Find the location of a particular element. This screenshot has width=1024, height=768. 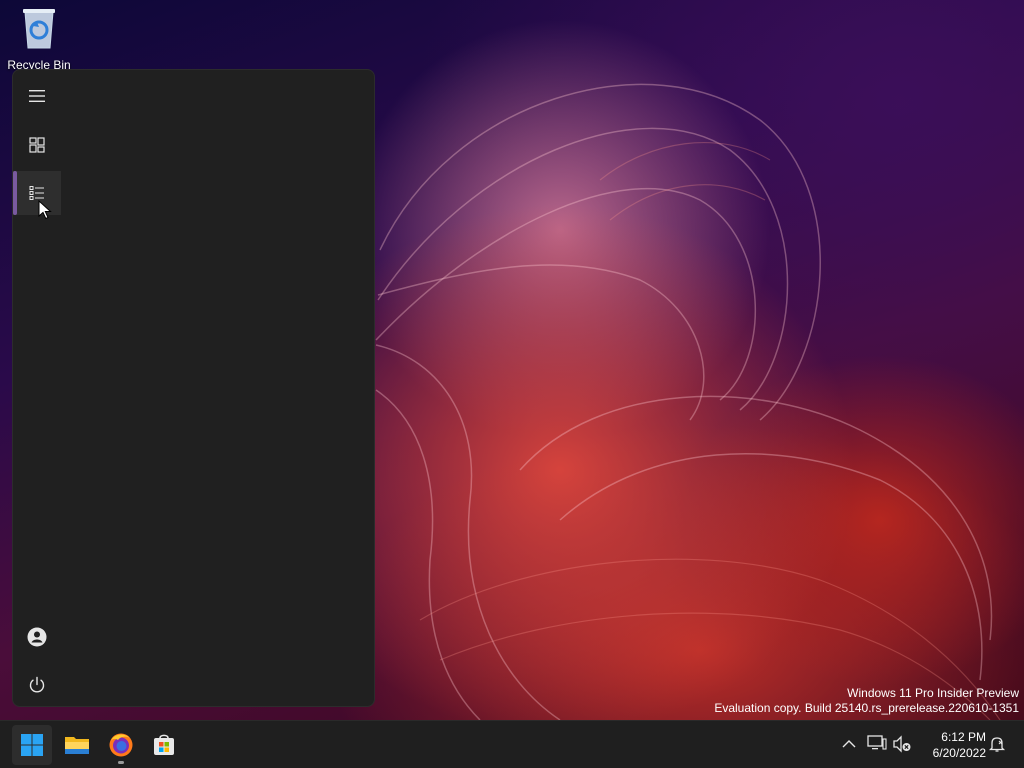

firefox-icon is located at coordinates (121, 745).